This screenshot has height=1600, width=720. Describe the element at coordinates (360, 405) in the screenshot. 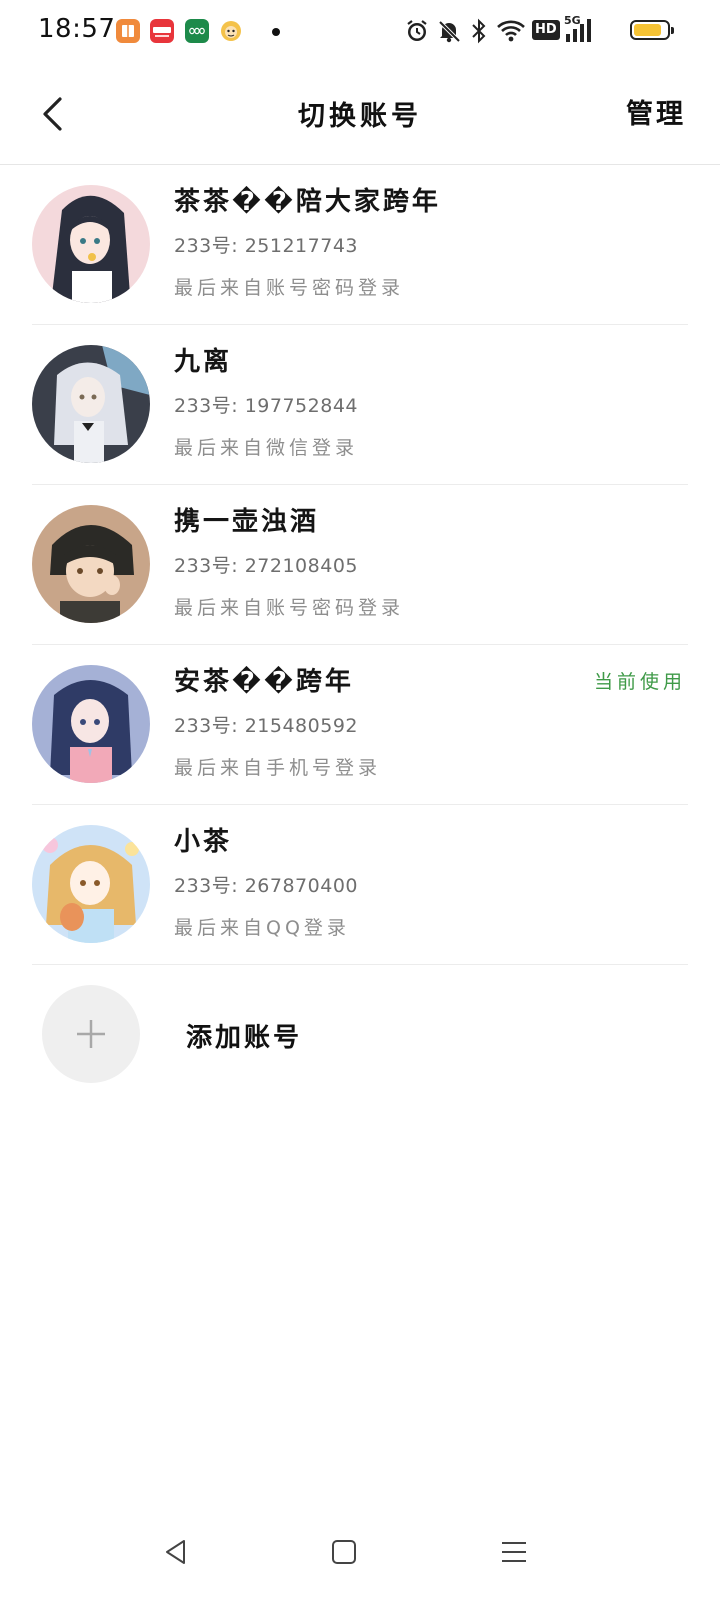

I see `account-row: 九离 233号: 197752844 最后来自微信登录` at that location.